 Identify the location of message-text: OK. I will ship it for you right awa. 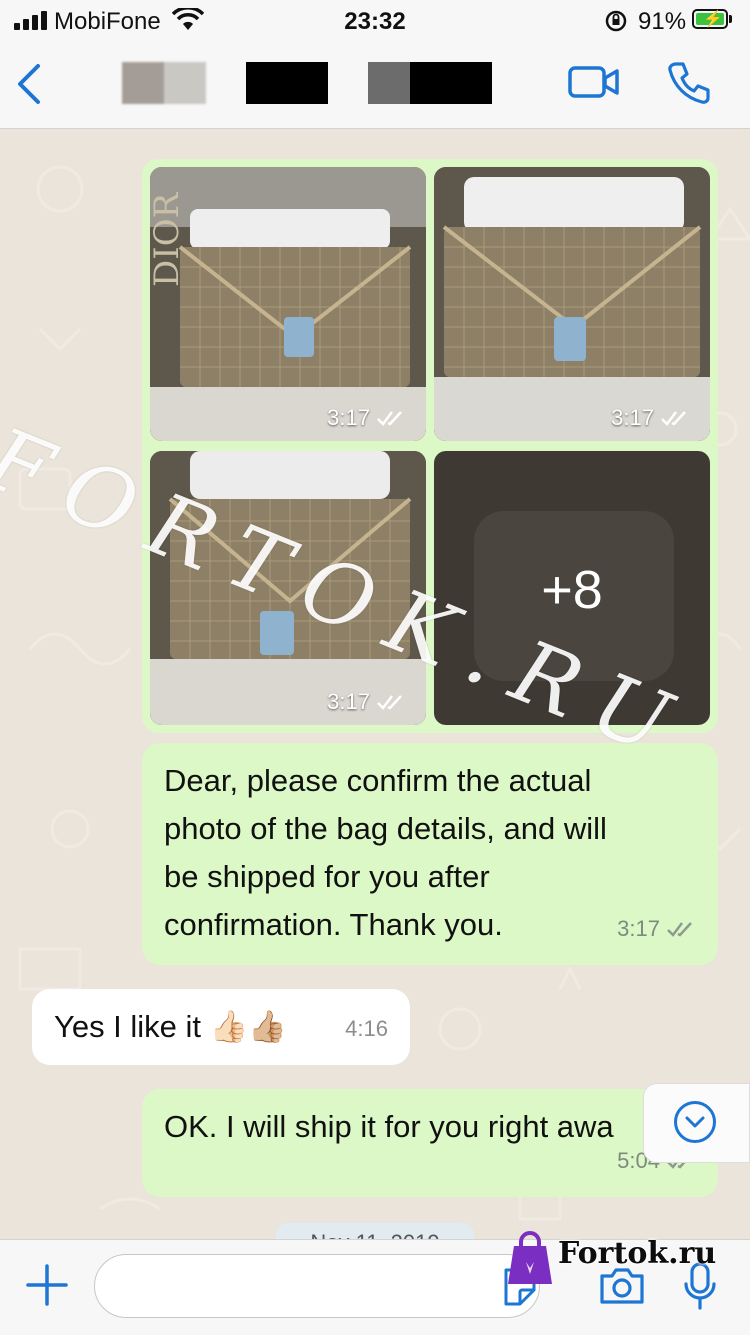
(389, 1126).